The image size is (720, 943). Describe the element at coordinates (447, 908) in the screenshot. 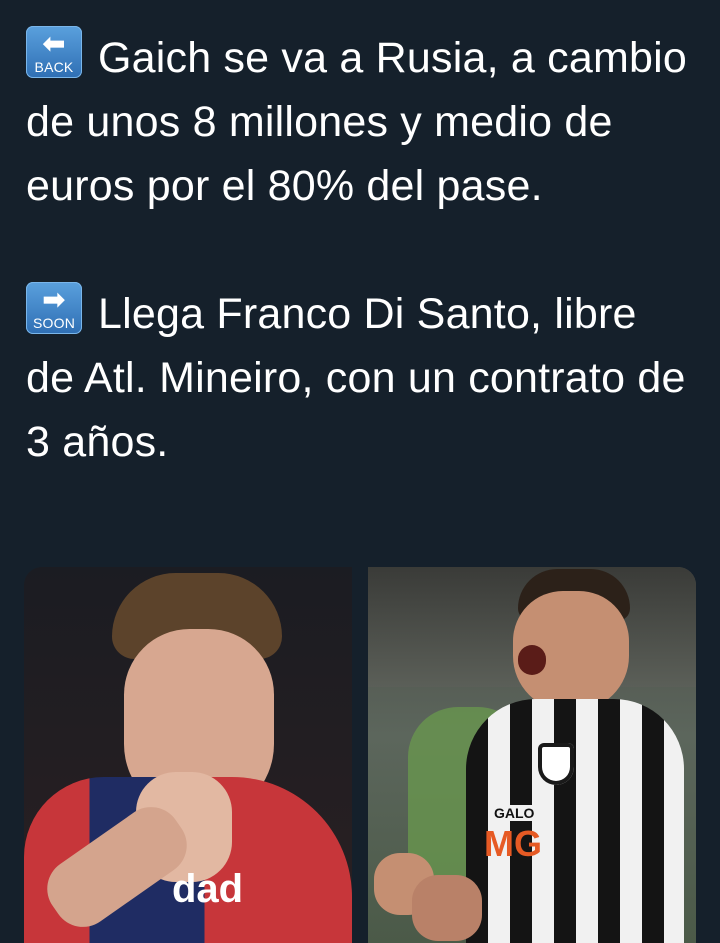

I see `player-fist-right` at that location.